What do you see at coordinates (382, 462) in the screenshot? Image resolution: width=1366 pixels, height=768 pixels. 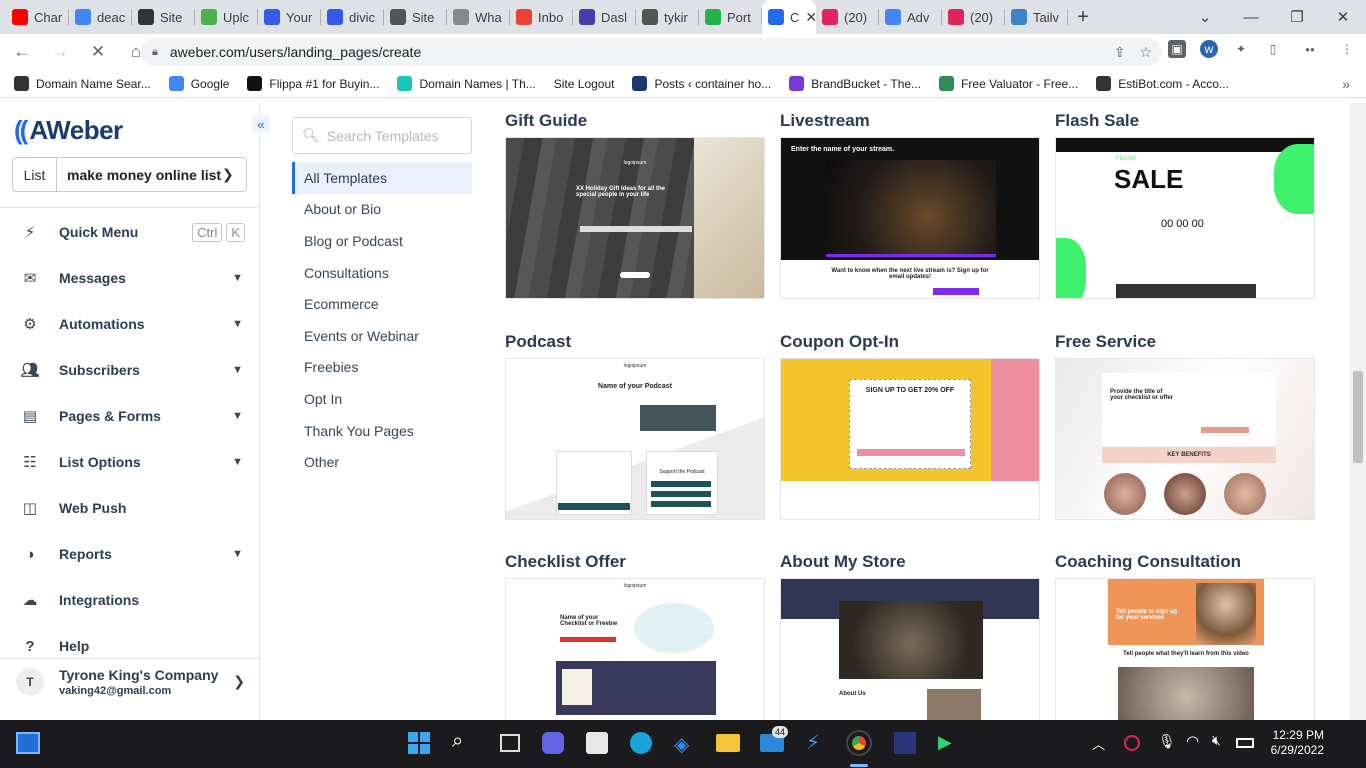 I see `category-filter: Other` at bounding box center [382, 462].